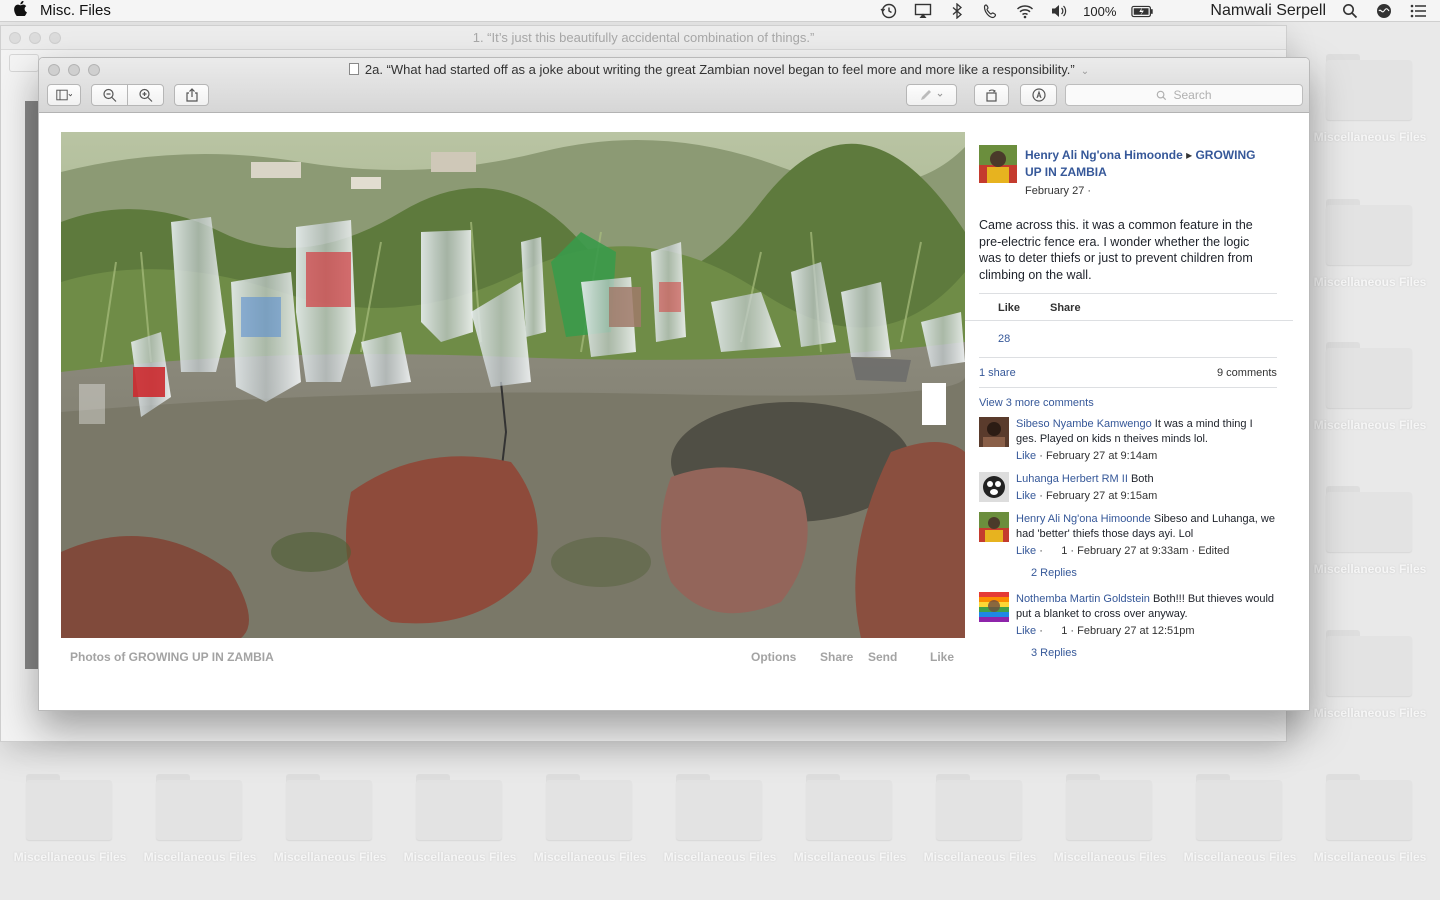 The height and width of the screenshot is (900, 1440). I want to click on siri-icon, so click(1384, 11).